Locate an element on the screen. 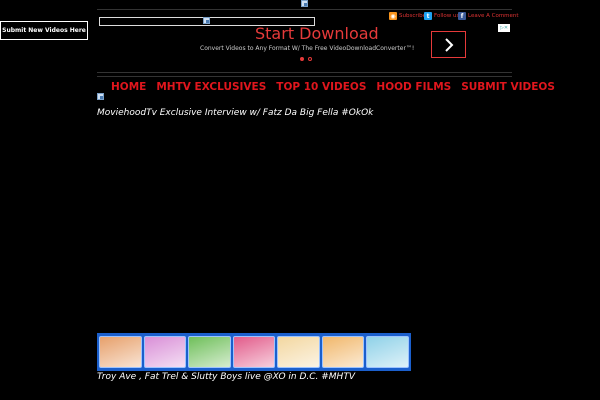 This screenshot has width=600, height=400. ad-title: Start Download is located at coordinates (317, 33).